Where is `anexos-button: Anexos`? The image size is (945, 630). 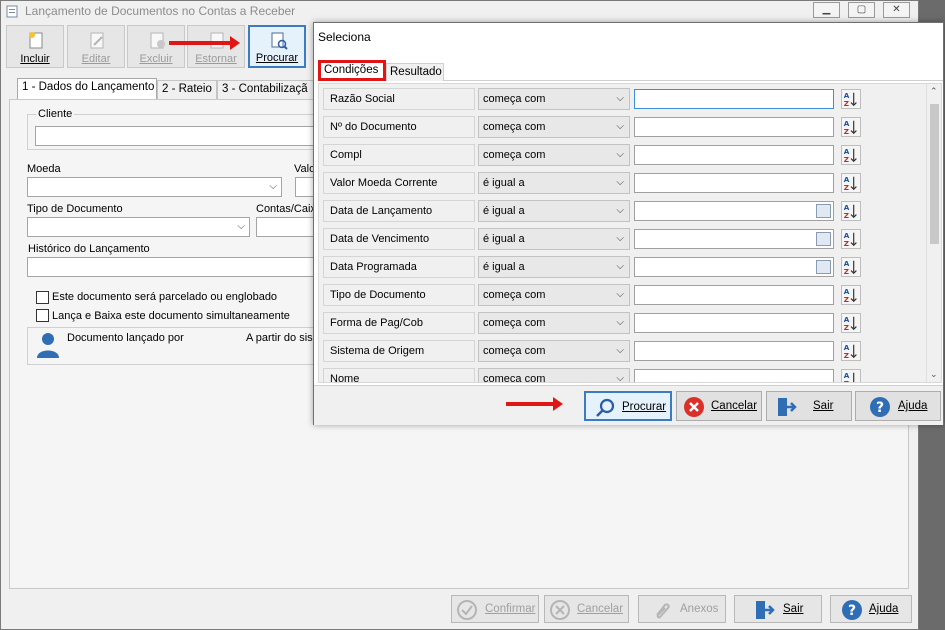
anexos-button: Anexos is located at coordinates (682, 609).